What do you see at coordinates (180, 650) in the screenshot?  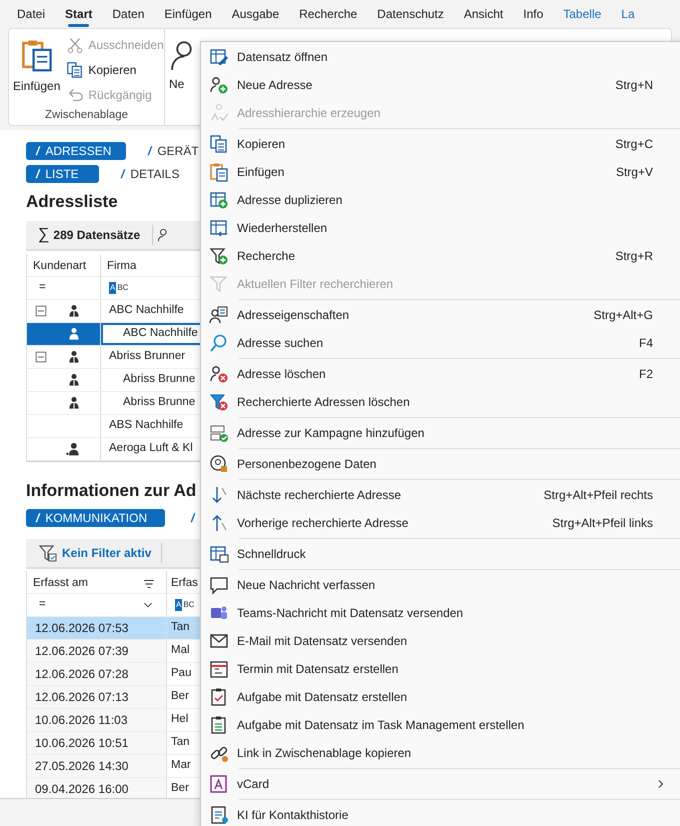 I see `table-cell-text: Mal` at bounding box center [180, 650].